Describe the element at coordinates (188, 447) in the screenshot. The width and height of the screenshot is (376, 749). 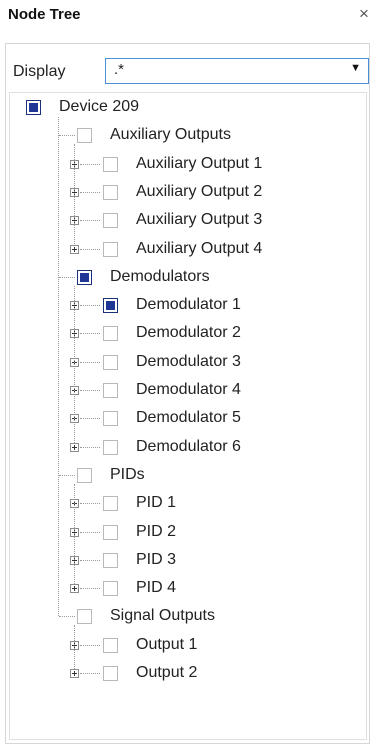
I see `tree-node-label: Demodulator 6` at that location.